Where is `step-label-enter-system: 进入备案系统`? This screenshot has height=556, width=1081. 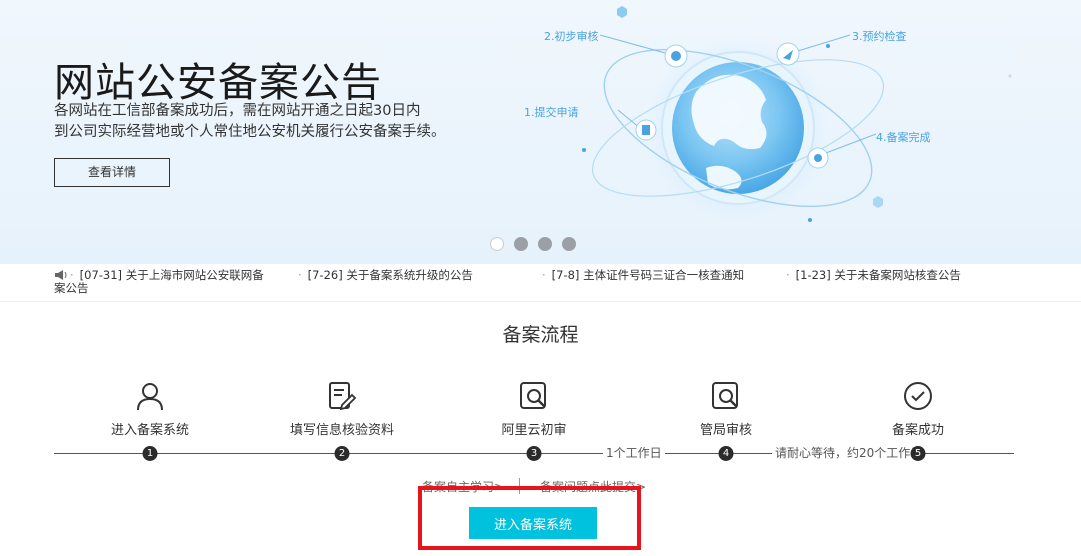
step-label-enter-system: 进入备案系统 is located at coordinates (150, 430).